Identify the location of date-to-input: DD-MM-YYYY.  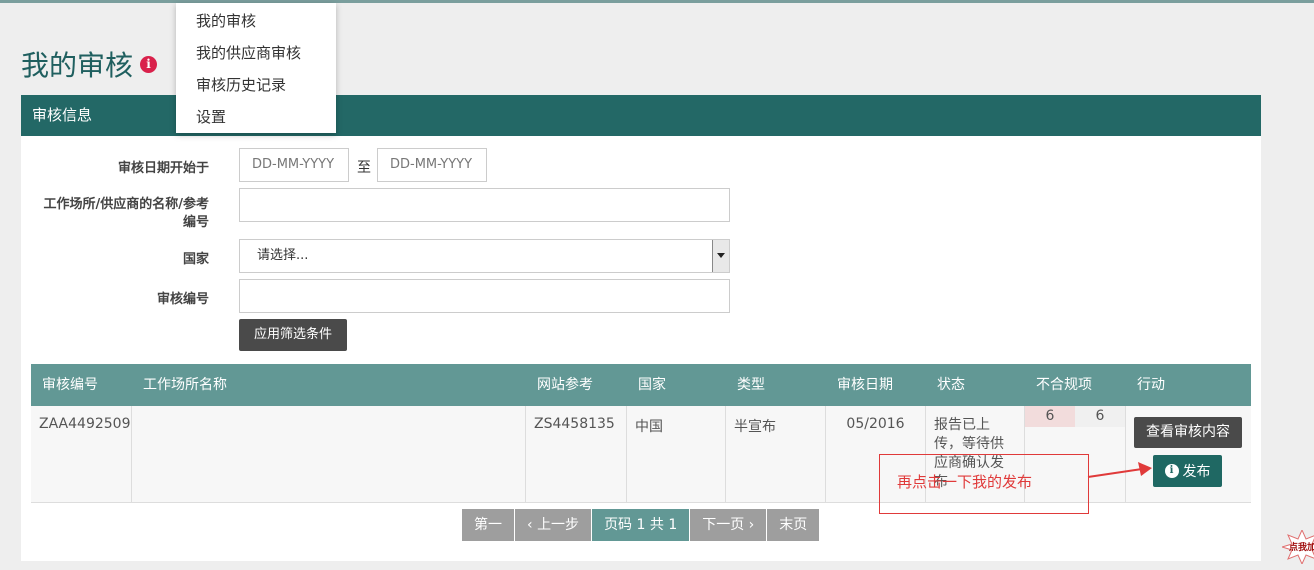
(432, 165).